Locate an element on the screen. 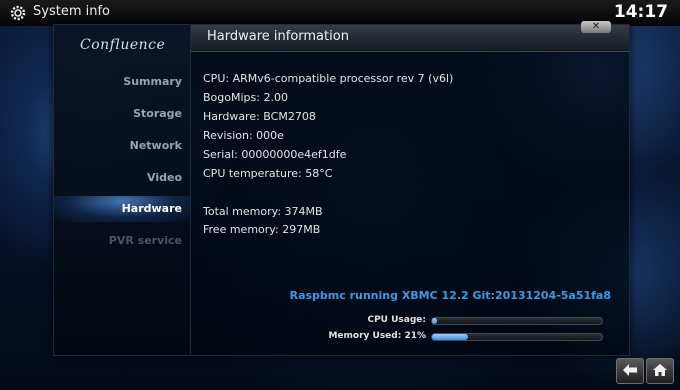 The width and height of the screenshot is (680, 390). cpu-usage-fill is located at coordinates (435, 321).